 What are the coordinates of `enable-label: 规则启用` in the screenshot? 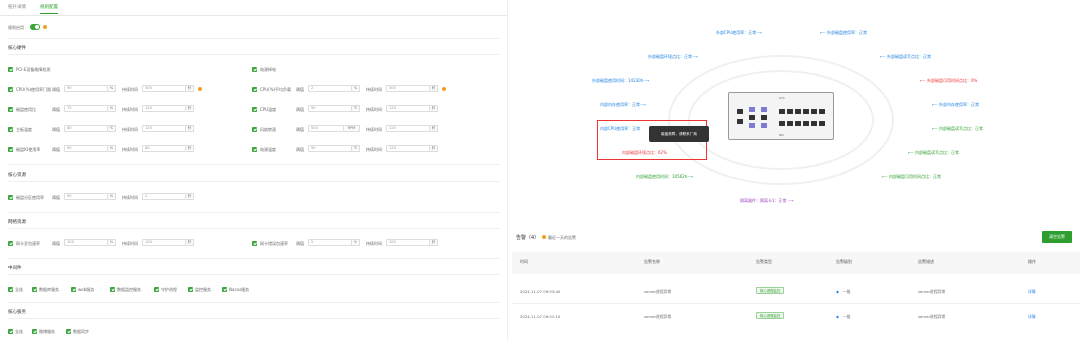 It's located at (16, 27).